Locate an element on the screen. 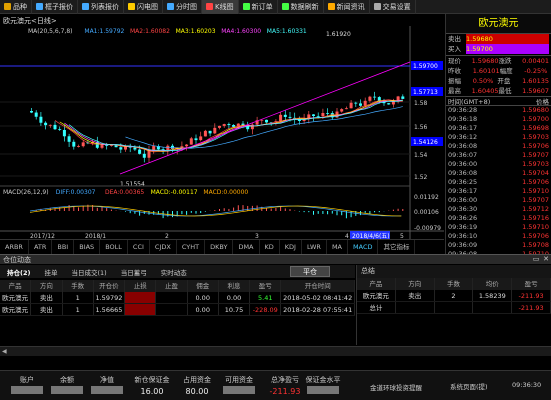 The height and width of the screenshot is (400, 551). toolbar-button-2: 列表报价 is located at coordinates (101, 7).